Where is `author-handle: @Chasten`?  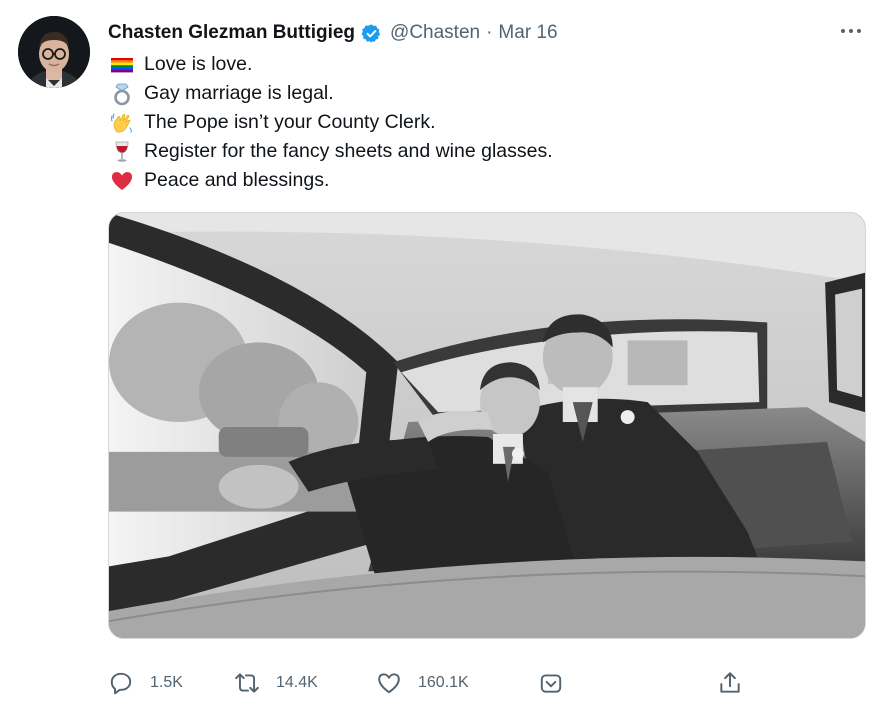
author-handle: @Chasten is located at coordinates (435, 33).